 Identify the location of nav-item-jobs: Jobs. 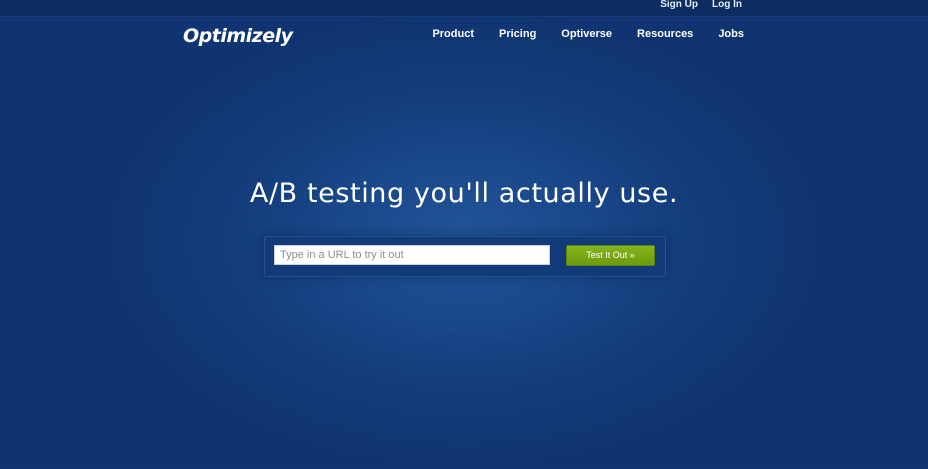
(731, 34).